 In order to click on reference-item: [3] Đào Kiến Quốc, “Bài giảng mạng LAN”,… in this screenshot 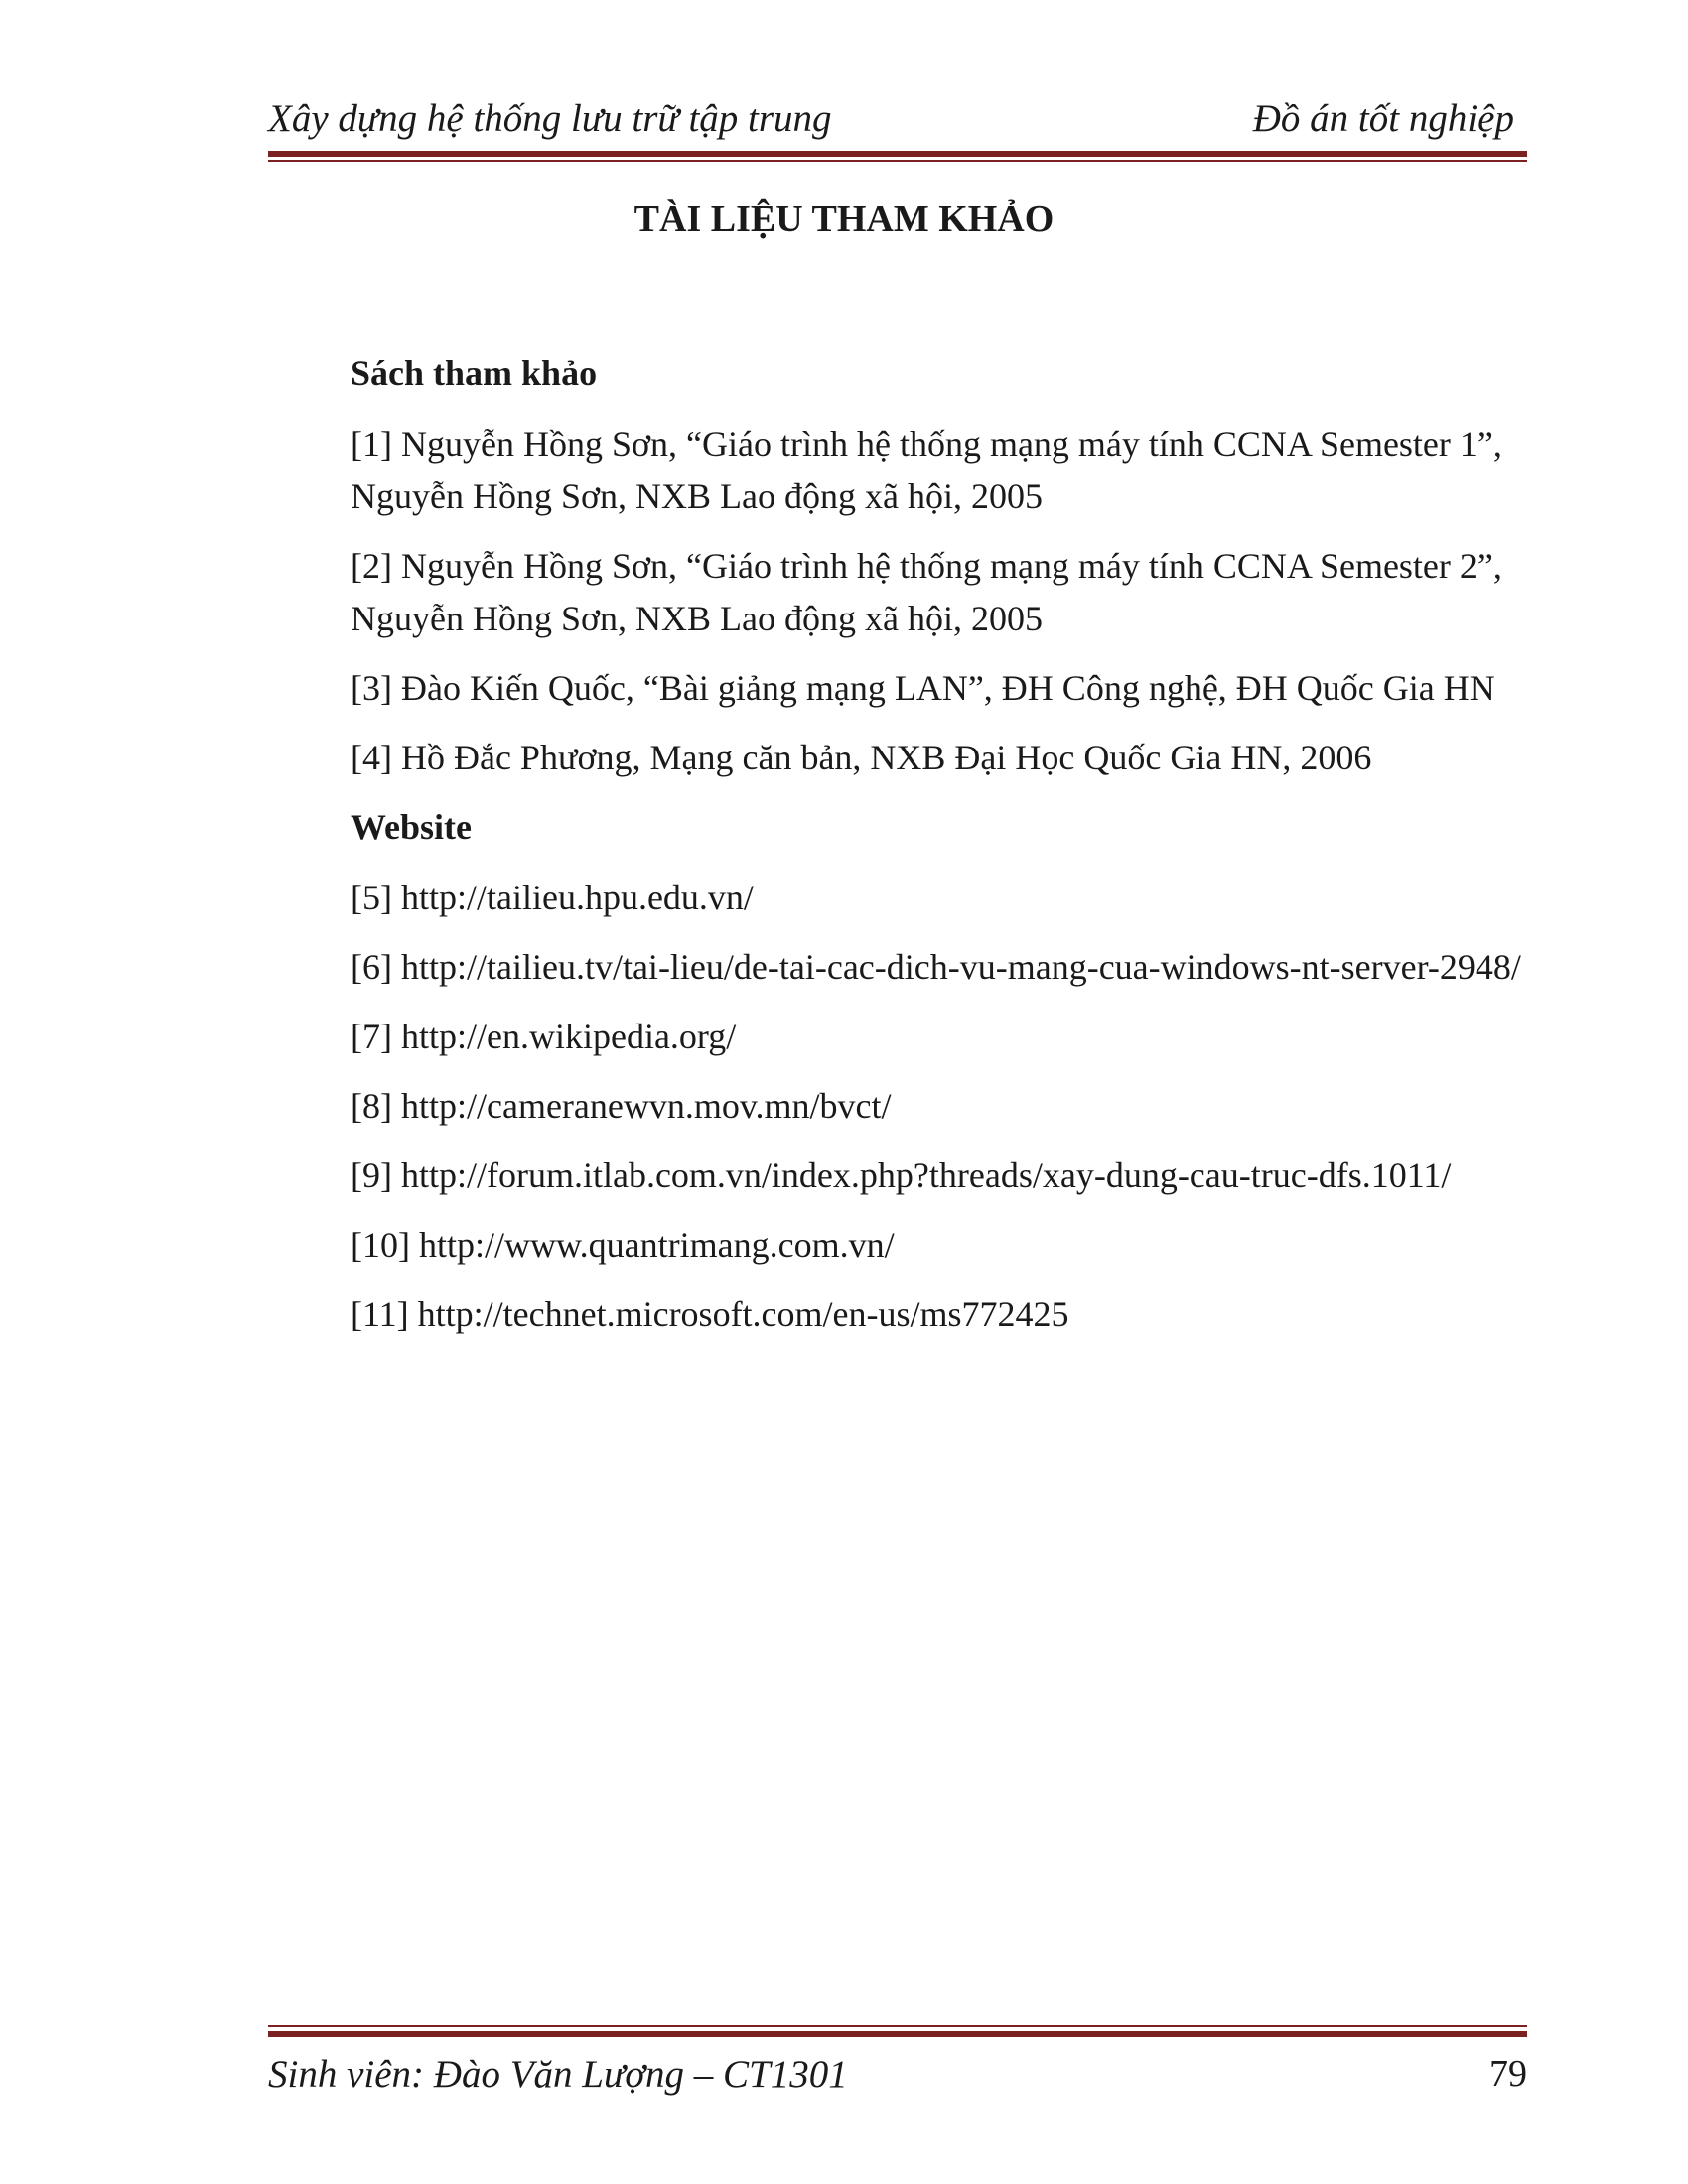, I will do `click(923, 688)`.